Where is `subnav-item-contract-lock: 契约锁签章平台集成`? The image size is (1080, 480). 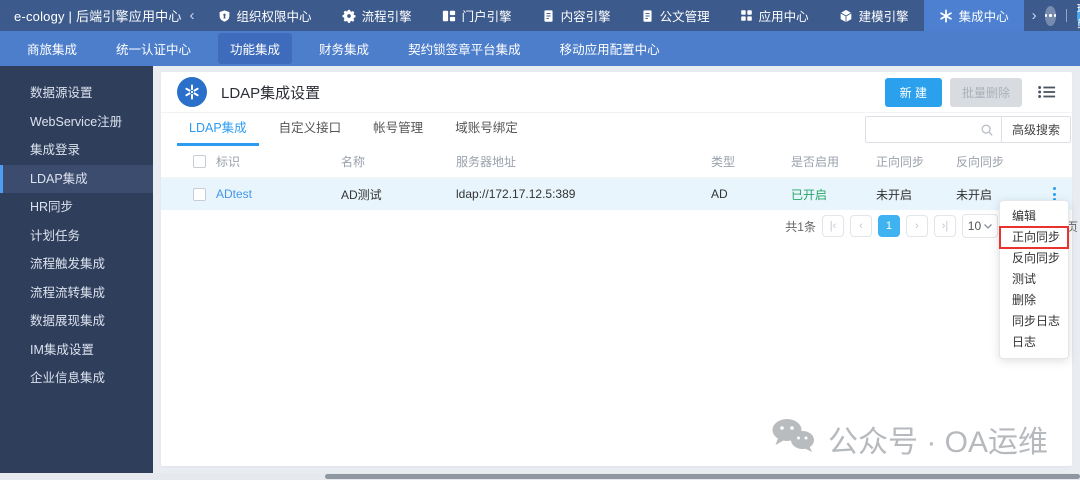 subnav-item-contract-lock: 契约锁签章平台集成 is located at coordinates (464, 48).